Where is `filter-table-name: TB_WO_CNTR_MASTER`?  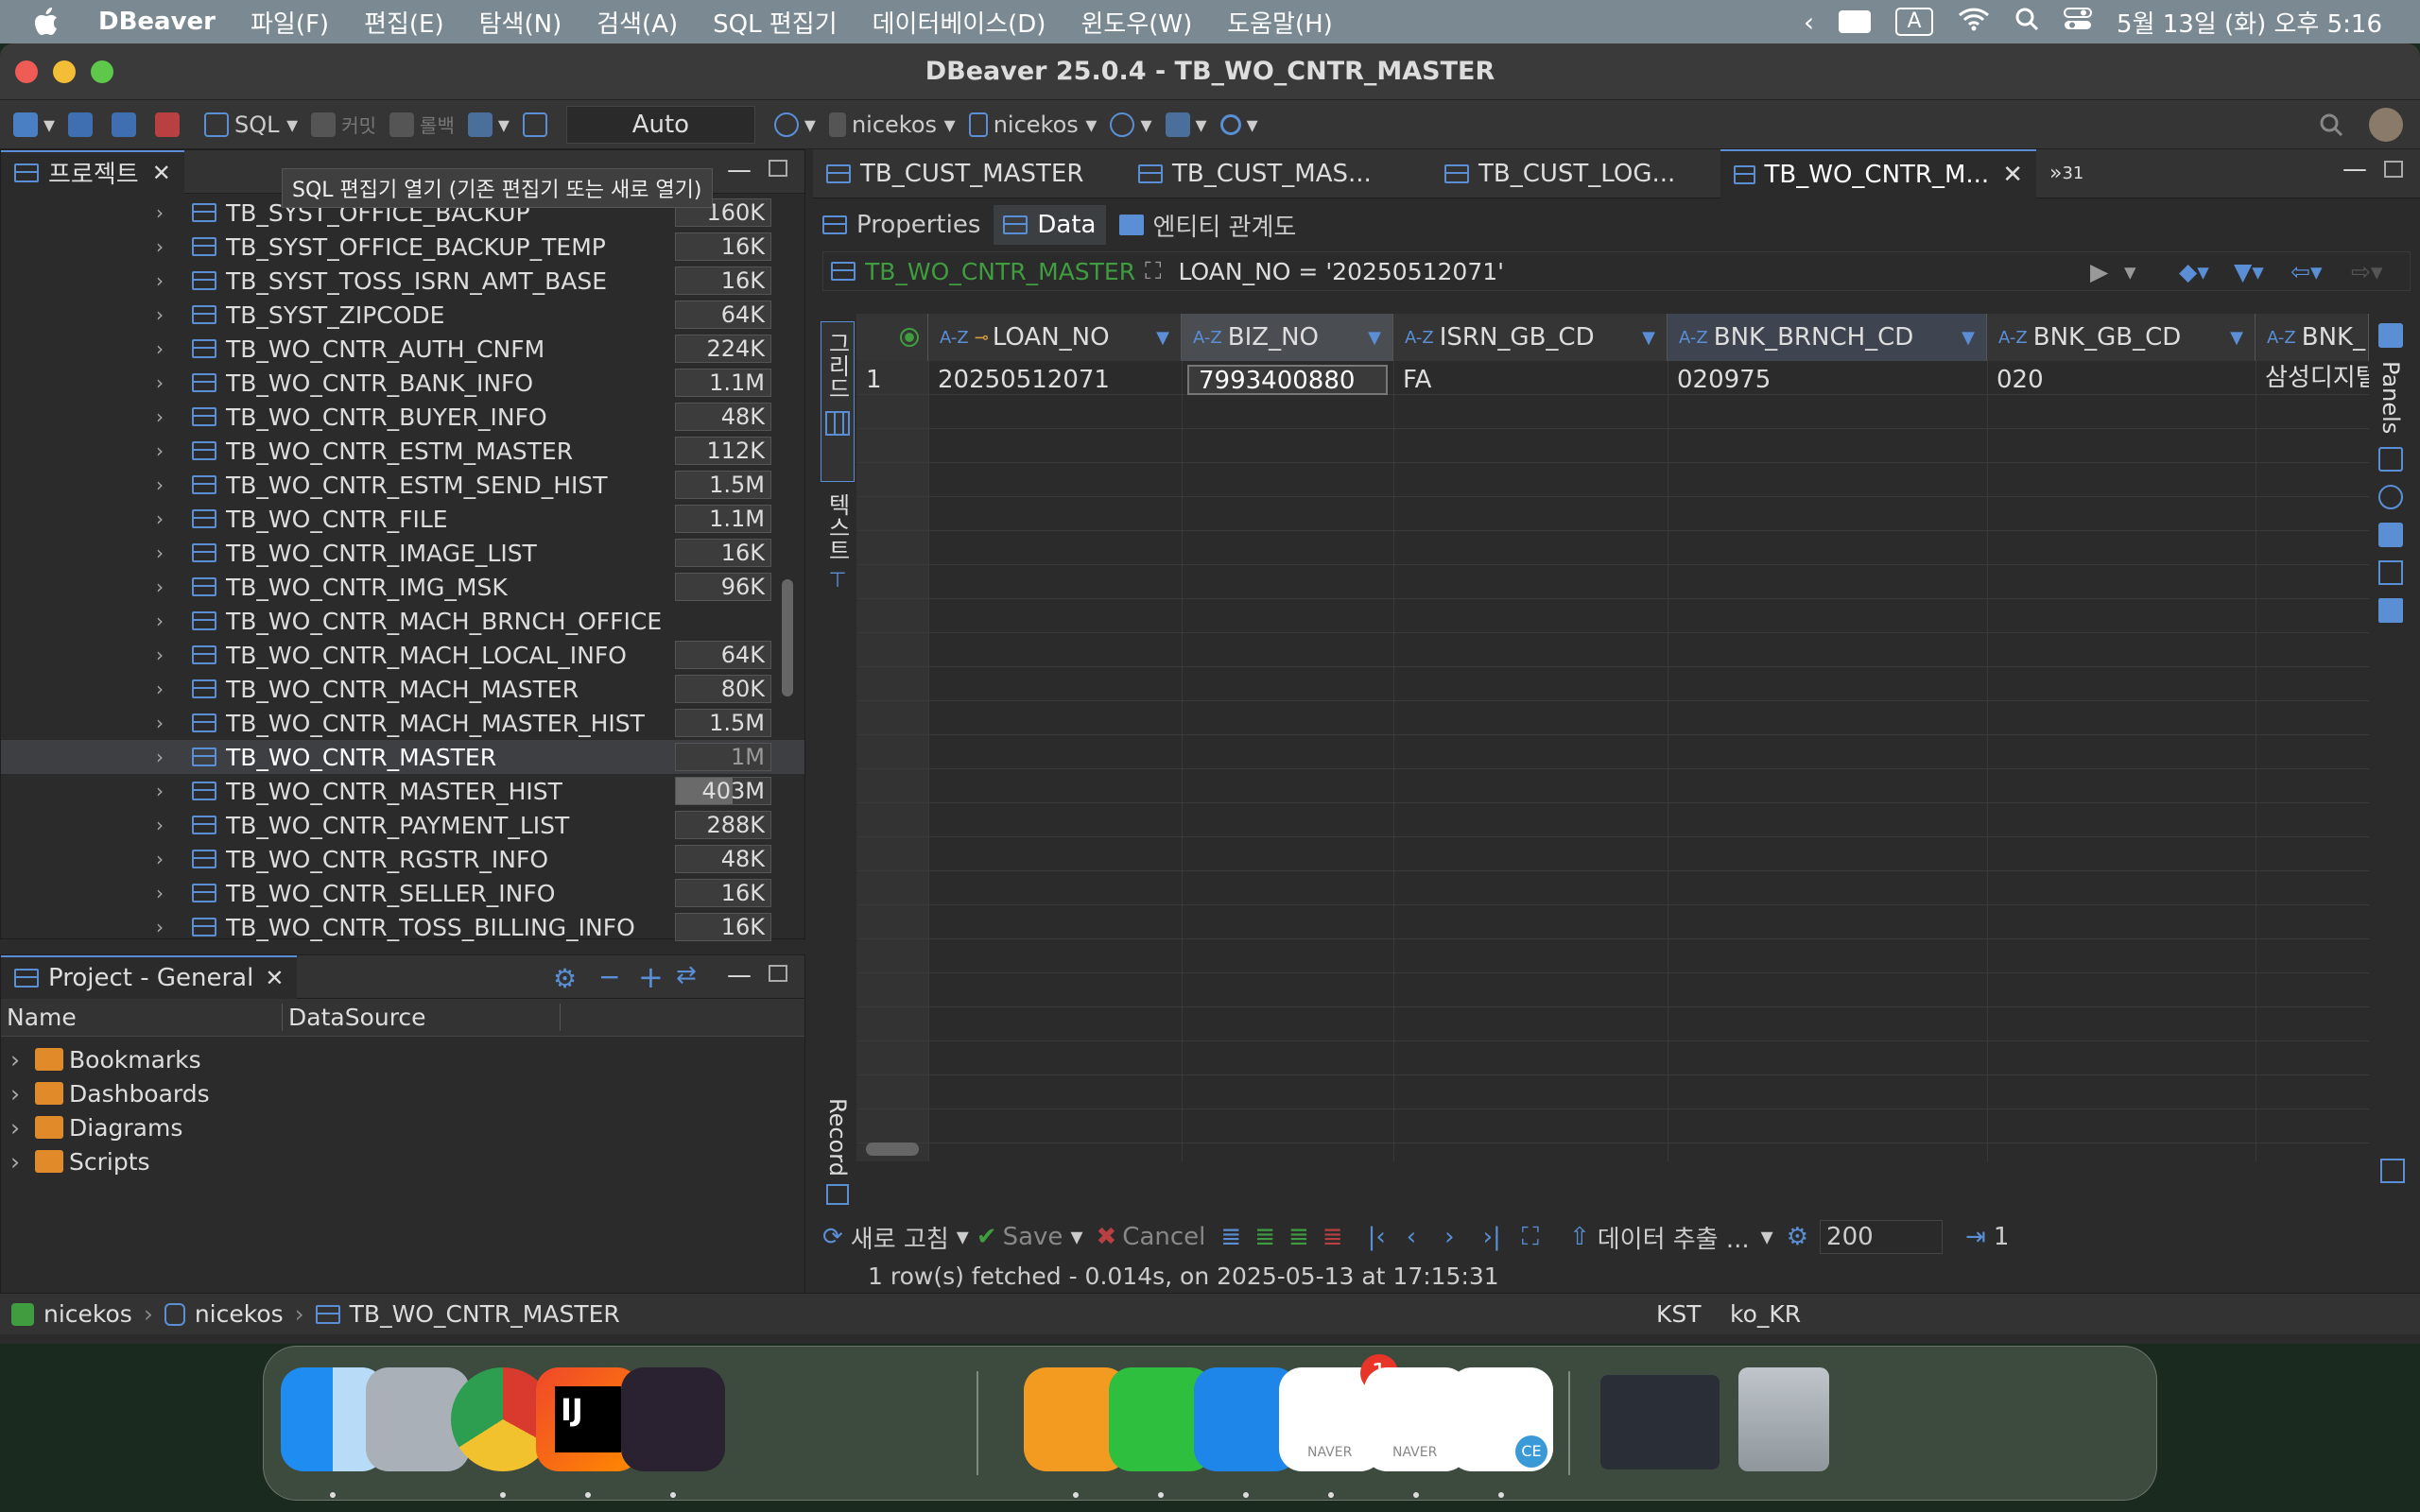
filter-table-name: TB_WO_CNTR_MASTER is located at coordinates (1005, 271).